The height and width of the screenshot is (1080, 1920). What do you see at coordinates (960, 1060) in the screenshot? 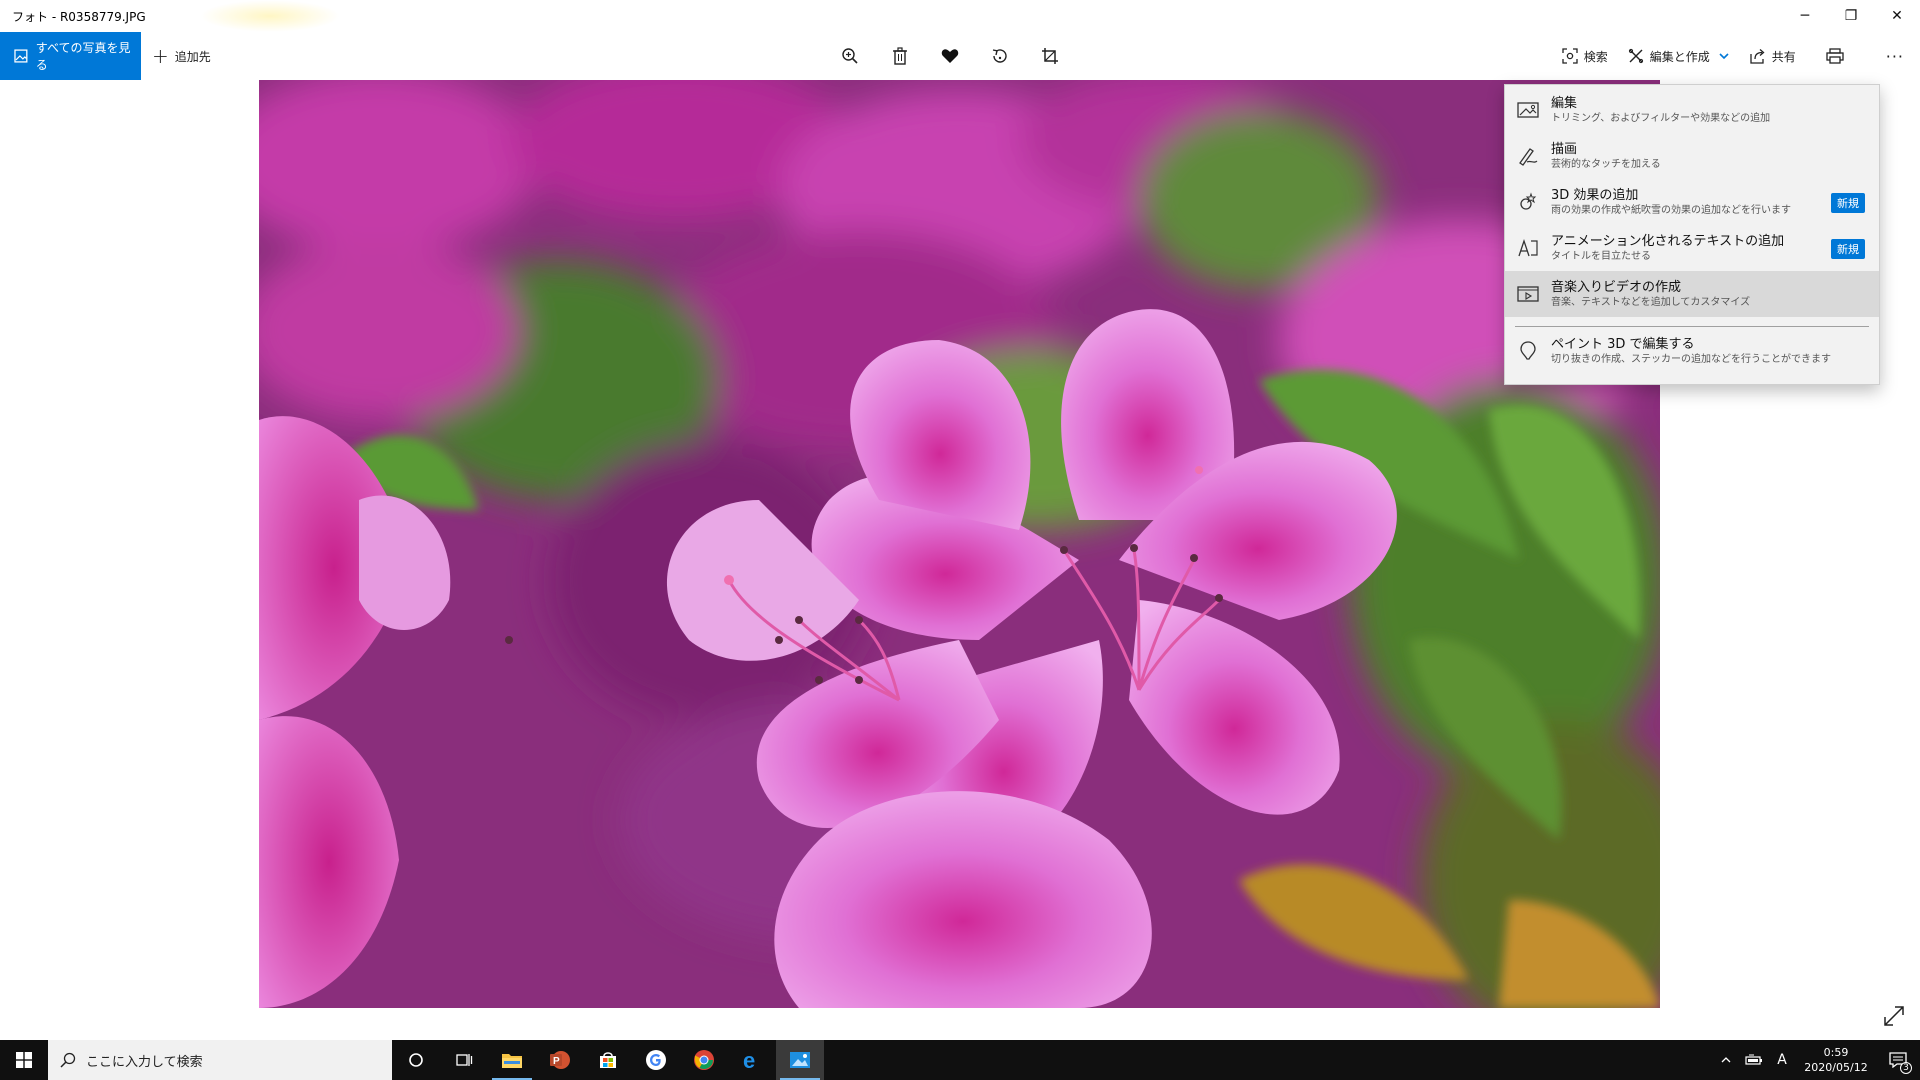
I see `taskbar: ここに入力して検索 P e A 0:59 2020/05/12 3` at bounding box center [960, 1060].